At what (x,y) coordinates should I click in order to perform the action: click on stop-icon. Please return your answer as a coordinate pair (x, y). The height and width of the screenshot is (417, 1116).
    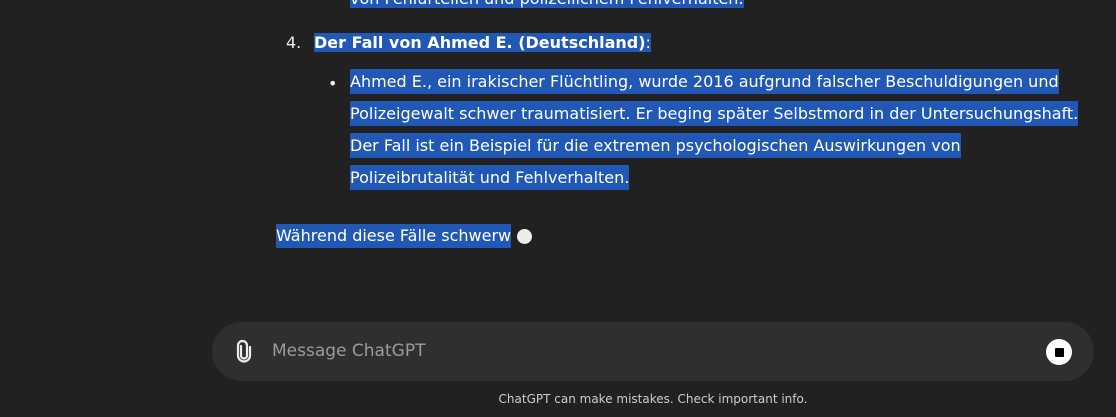
    Looking at the image, I should click on (1059, 352).